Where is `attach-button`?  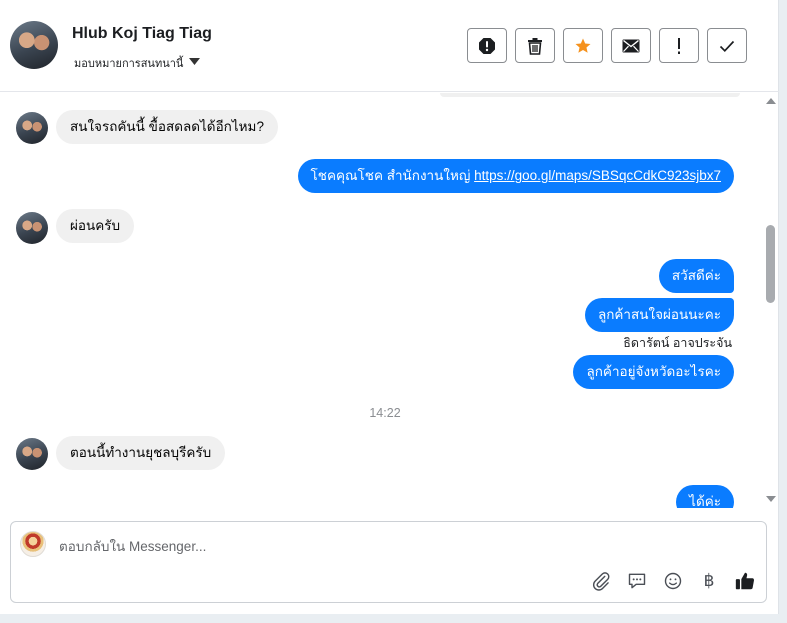 attach-button is located at coordinates (601, 581).